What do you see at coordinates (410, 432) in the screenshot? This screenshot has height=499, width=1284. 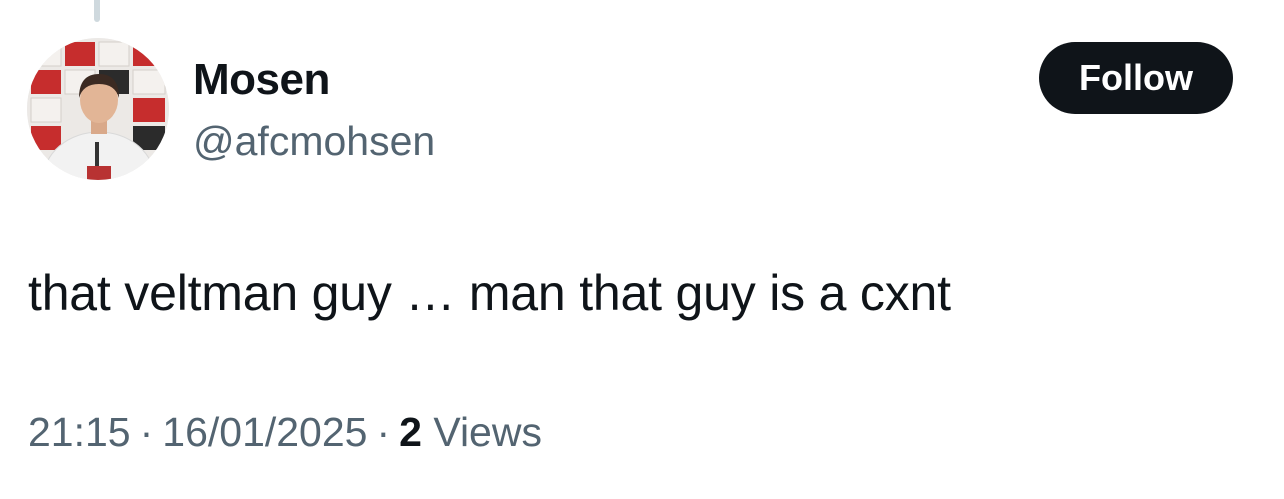 I see `views-count: 2` at bounding box center [410, 432].